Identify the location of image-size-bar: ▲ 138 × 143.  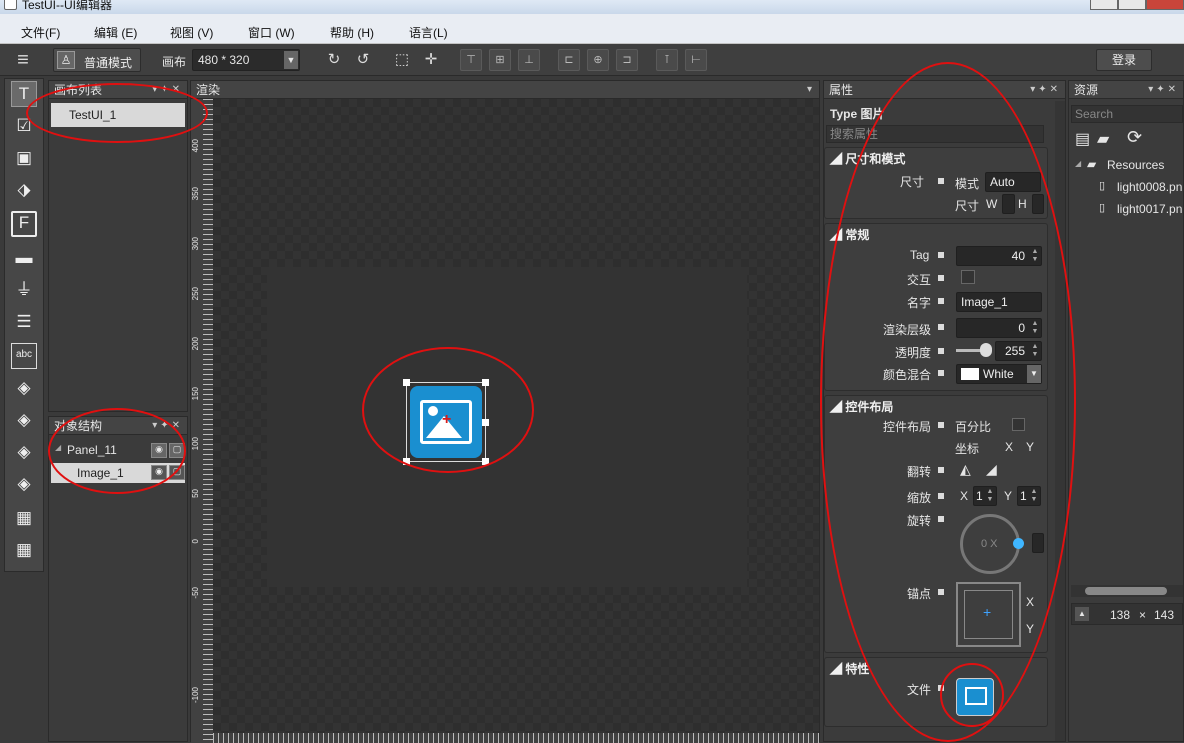
(1127, 614).